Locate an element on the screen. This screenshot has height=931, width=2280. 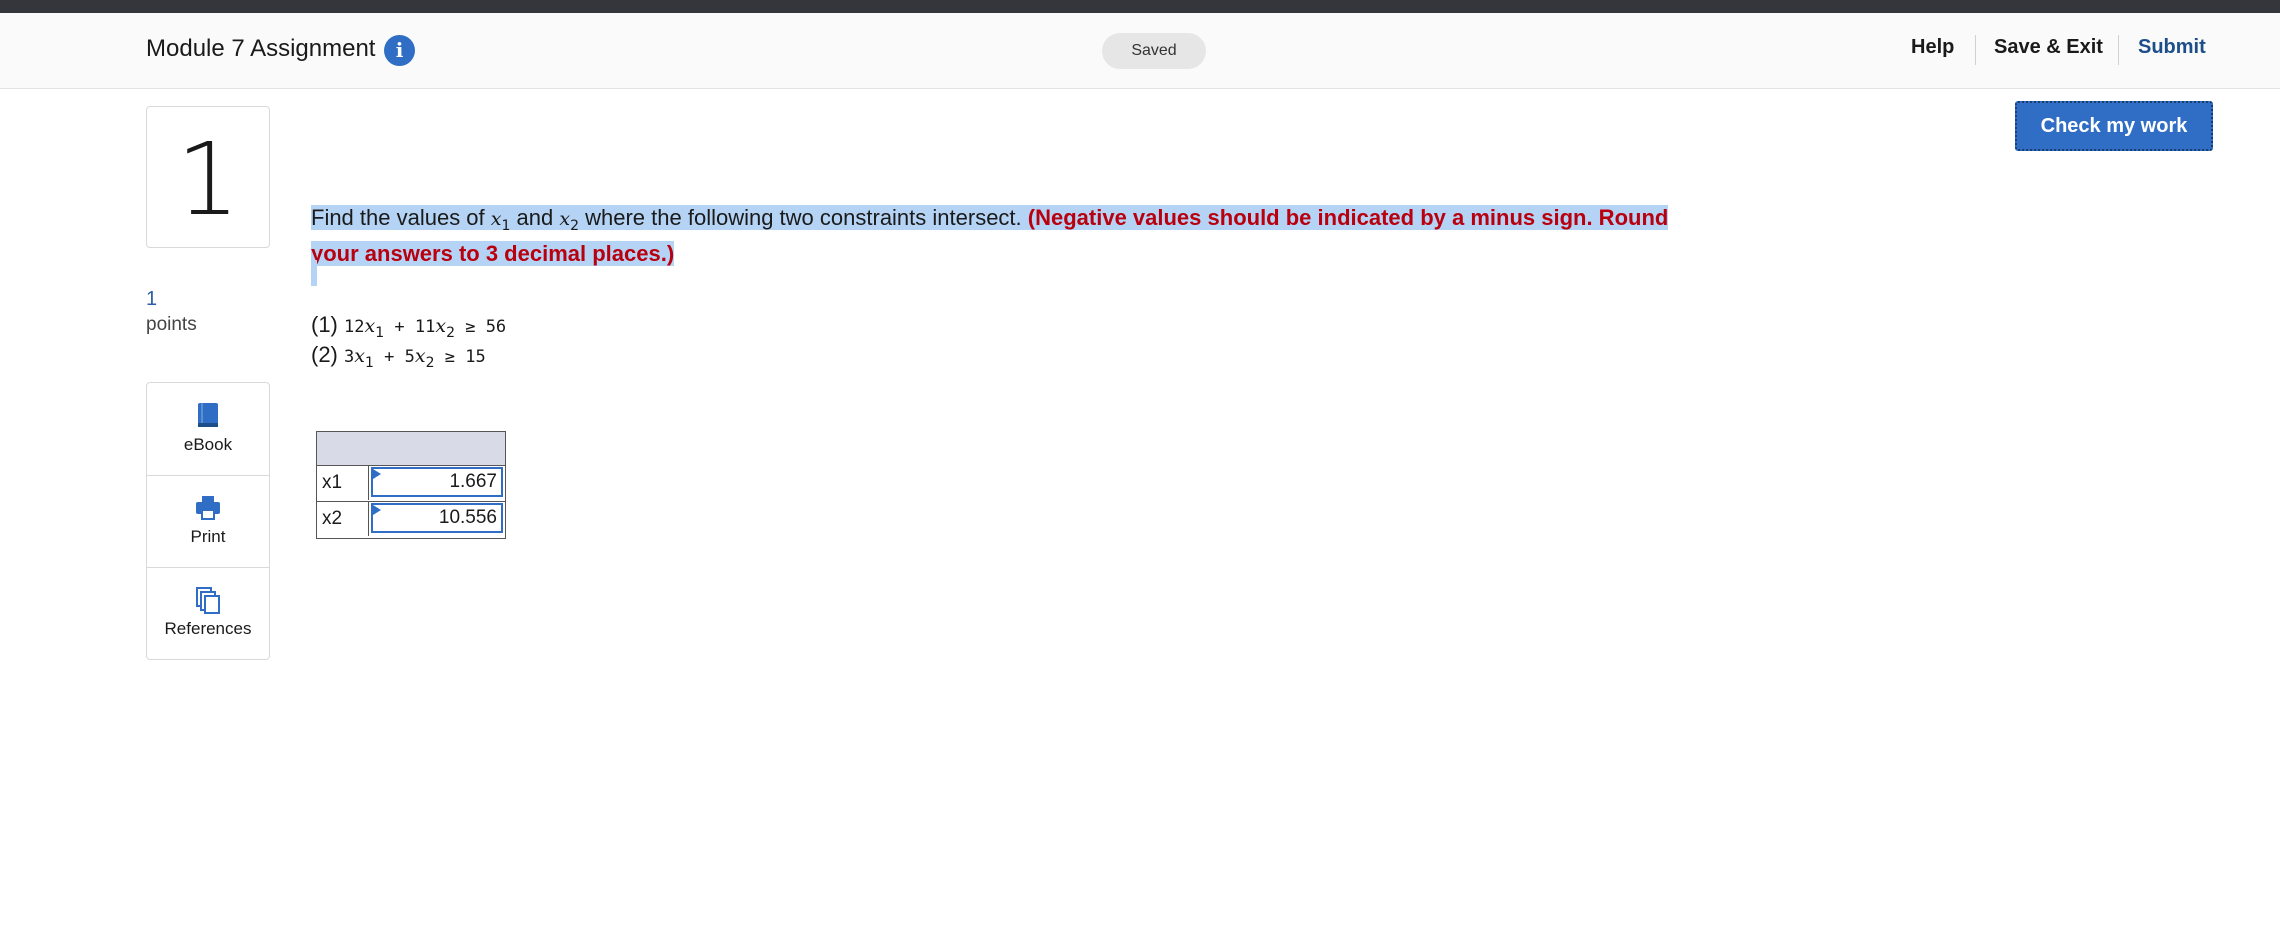
saved-status-badge: Saved is located at coordinates (1154, 51).